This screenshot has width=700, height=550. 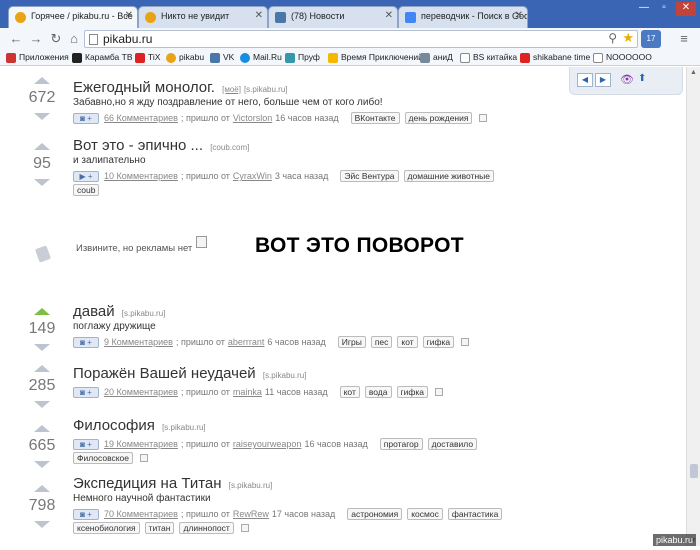 I want to click on tag: протагор, so click(x=401, y=444).